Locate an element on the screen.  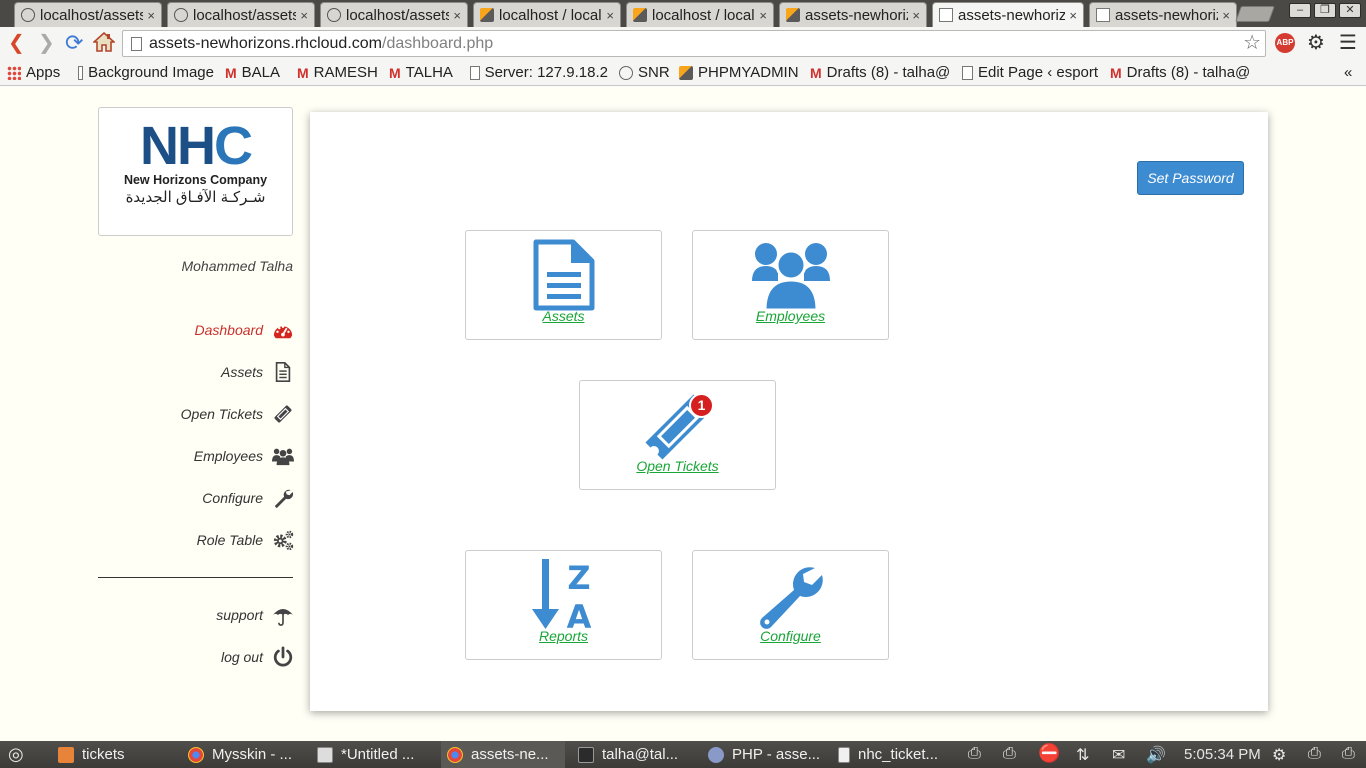
close-window-button: ✕ is located at coordinates (1350, 10).